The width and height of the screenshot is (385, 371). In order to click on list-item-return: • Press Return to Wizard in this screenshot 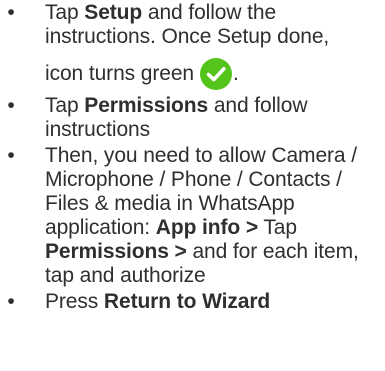, I will do `click(192, 302)`.